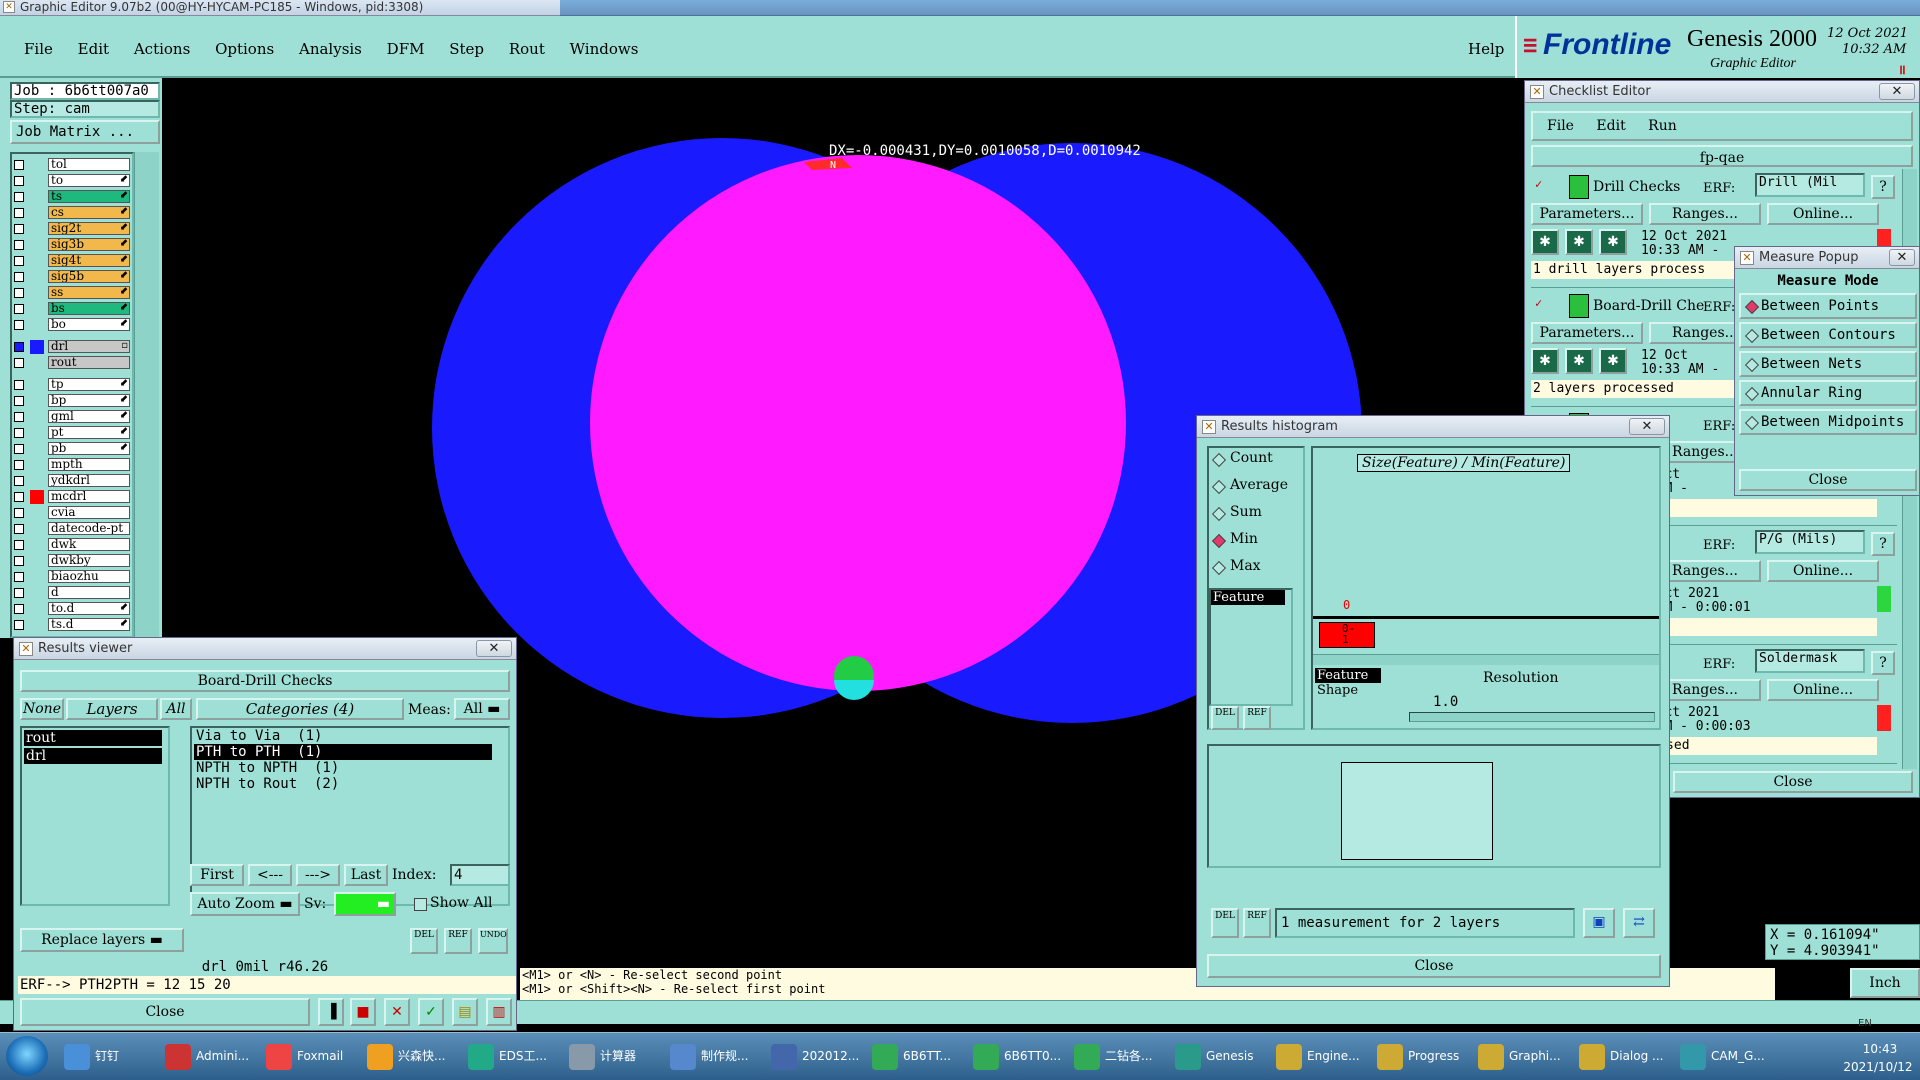  I want to click on layer-row: dwk, so click(73, 545).